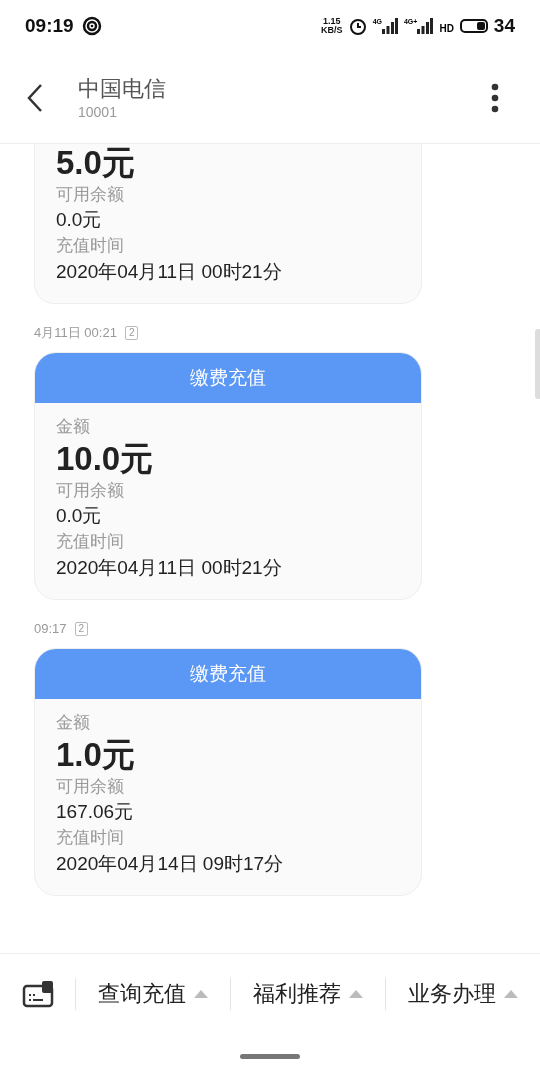  What do you see at coordinates (95, 163) in the screenshot?
I see `amount-value: 5.0元` at bounding box center [95, 163].